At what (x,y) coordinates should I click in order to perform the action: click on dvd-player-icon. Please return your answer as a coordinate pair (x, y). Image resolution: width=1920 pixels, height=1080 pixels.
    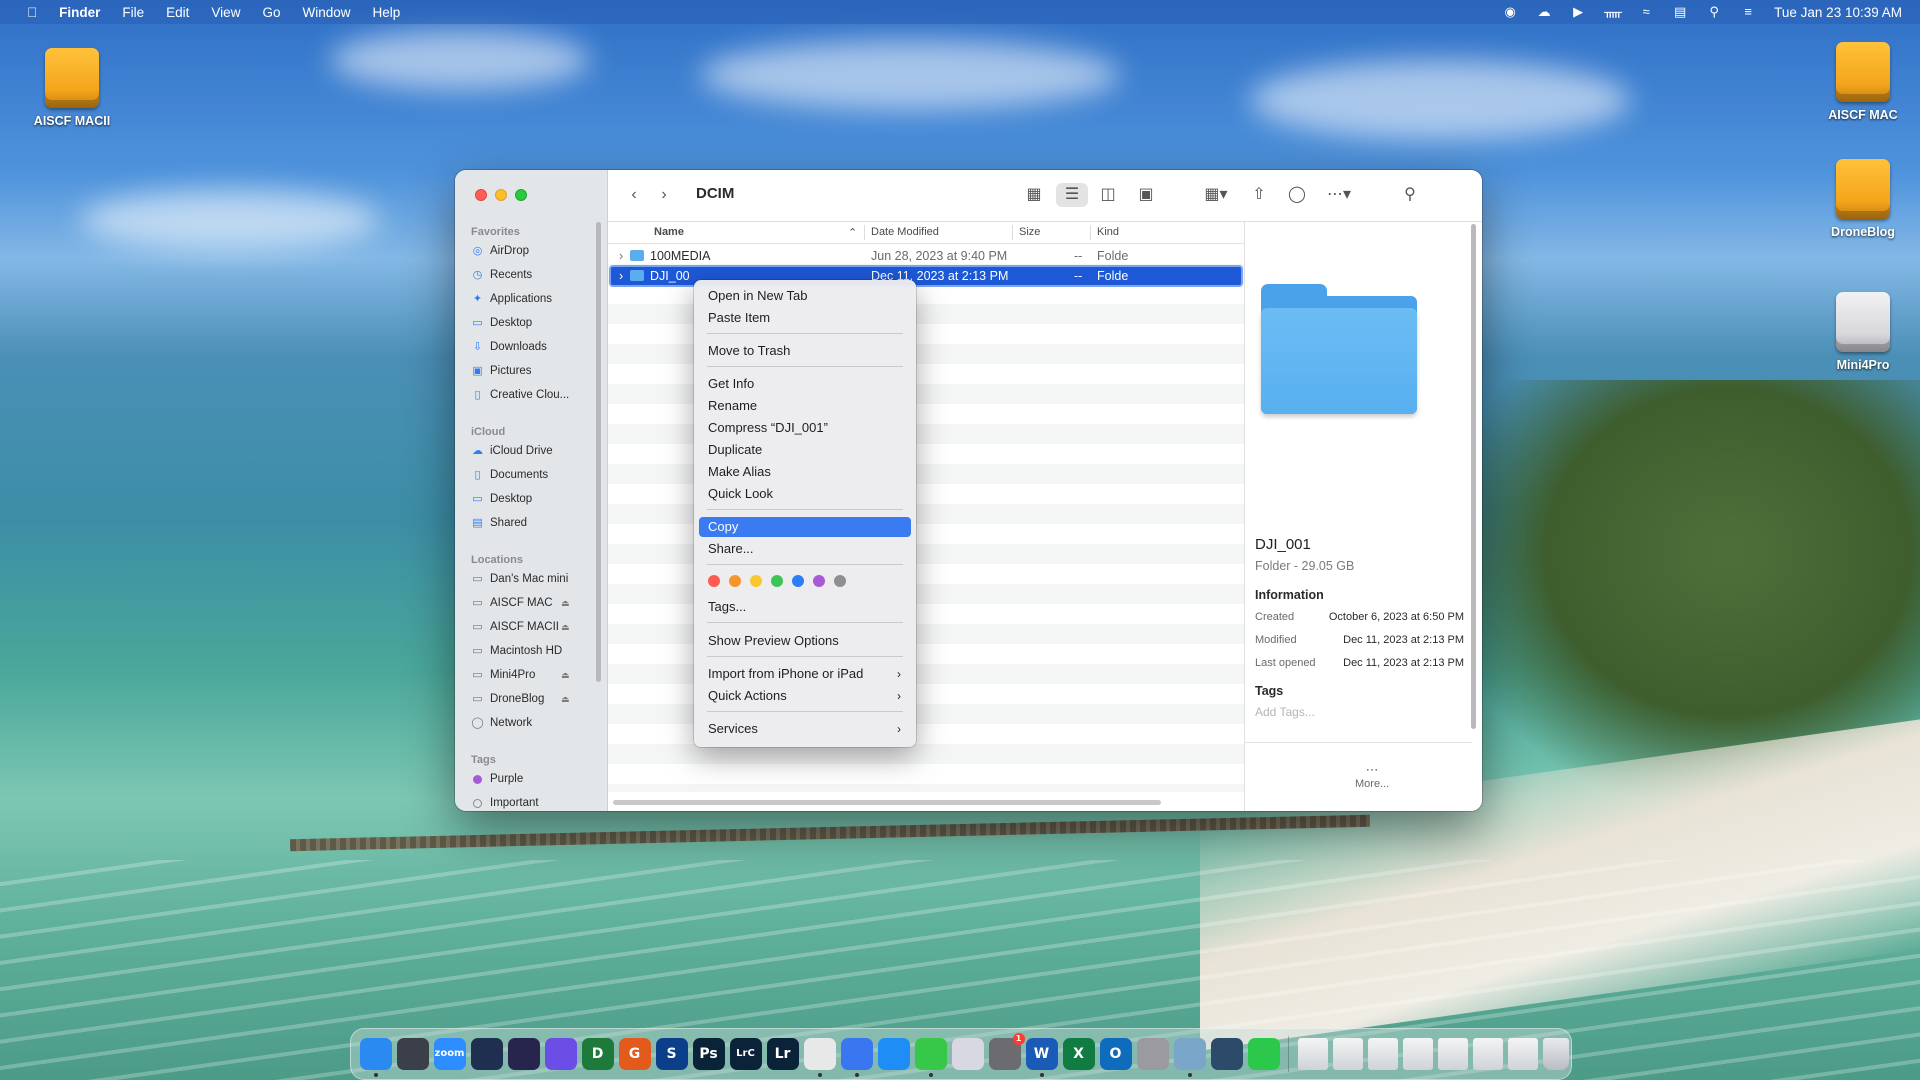
    Looking at the image, I should click on (1152, 1054).